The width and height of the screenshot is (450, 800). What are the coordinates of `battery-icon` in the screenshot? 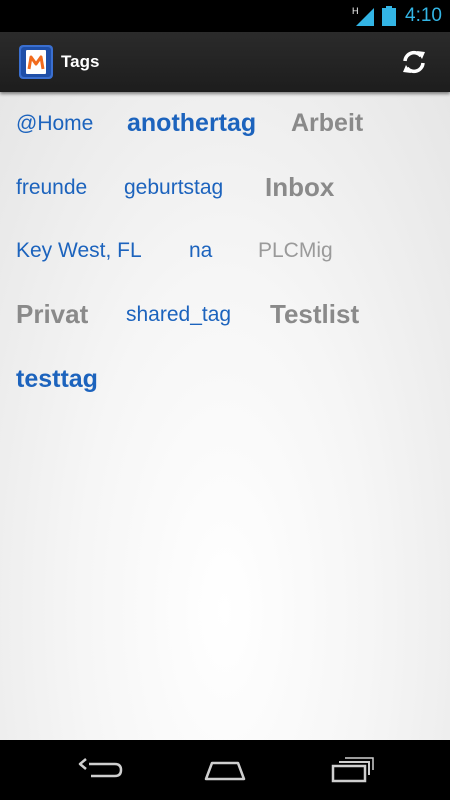 It's located at (389, 16).